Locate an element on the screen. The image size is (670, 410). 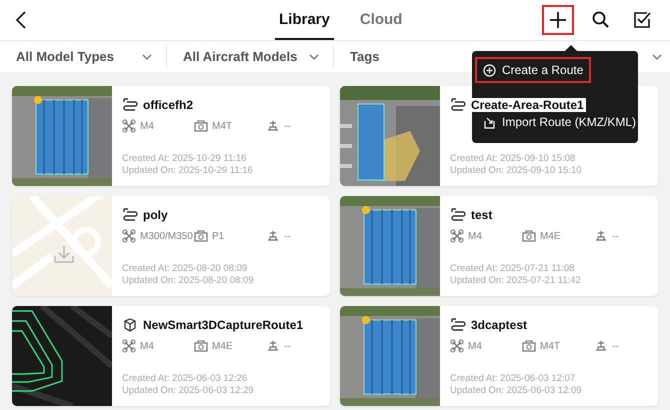
camera-model: P1 is located at coordinates (218, 236).